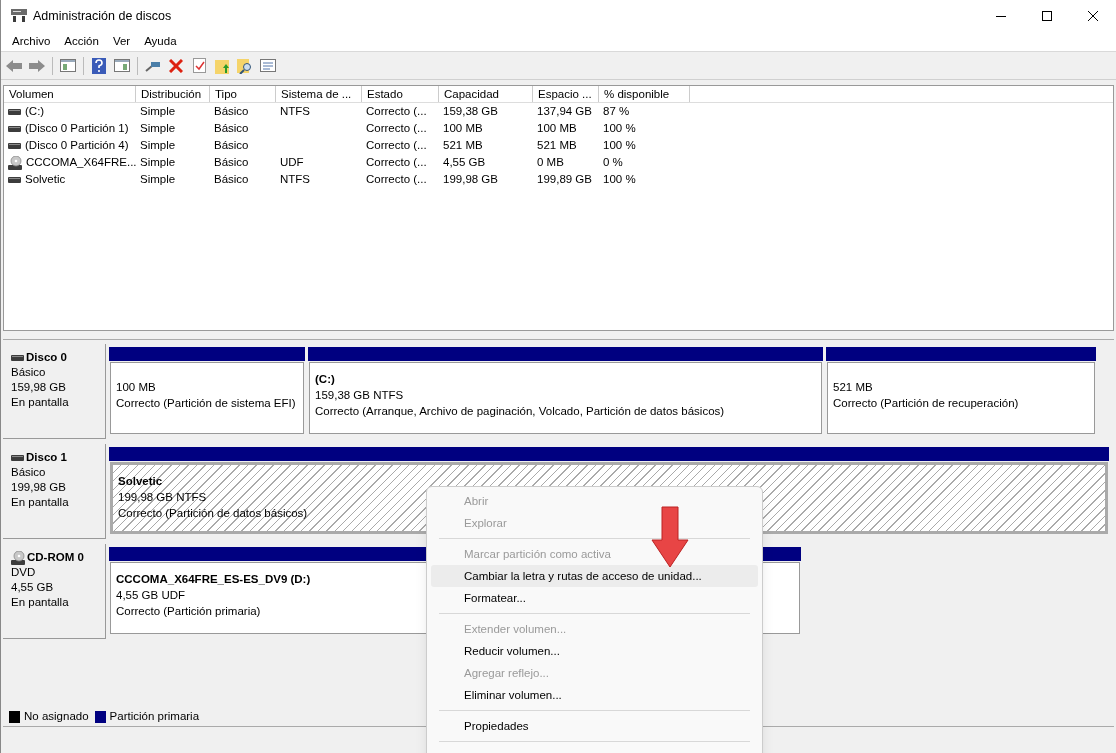 The height and width of the screenshot is (753, 1116). I want to click on disk-type: DVD, so click(24, 572).